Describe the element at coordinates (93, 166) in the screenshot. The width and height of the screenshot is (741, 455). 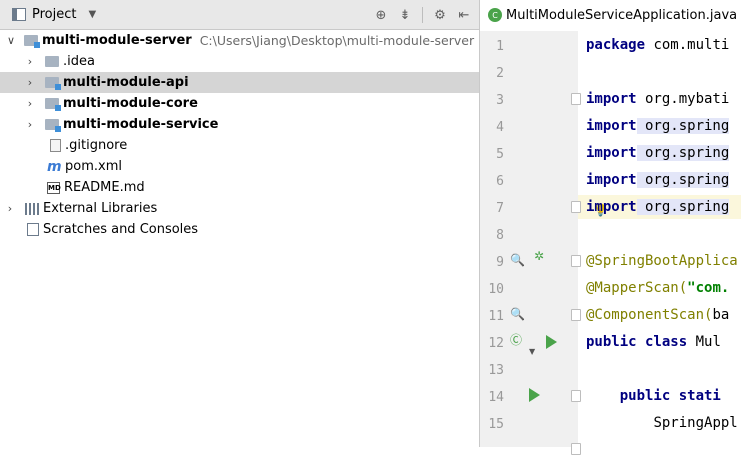
I see `tree-item-label: pom.xml` at that location.